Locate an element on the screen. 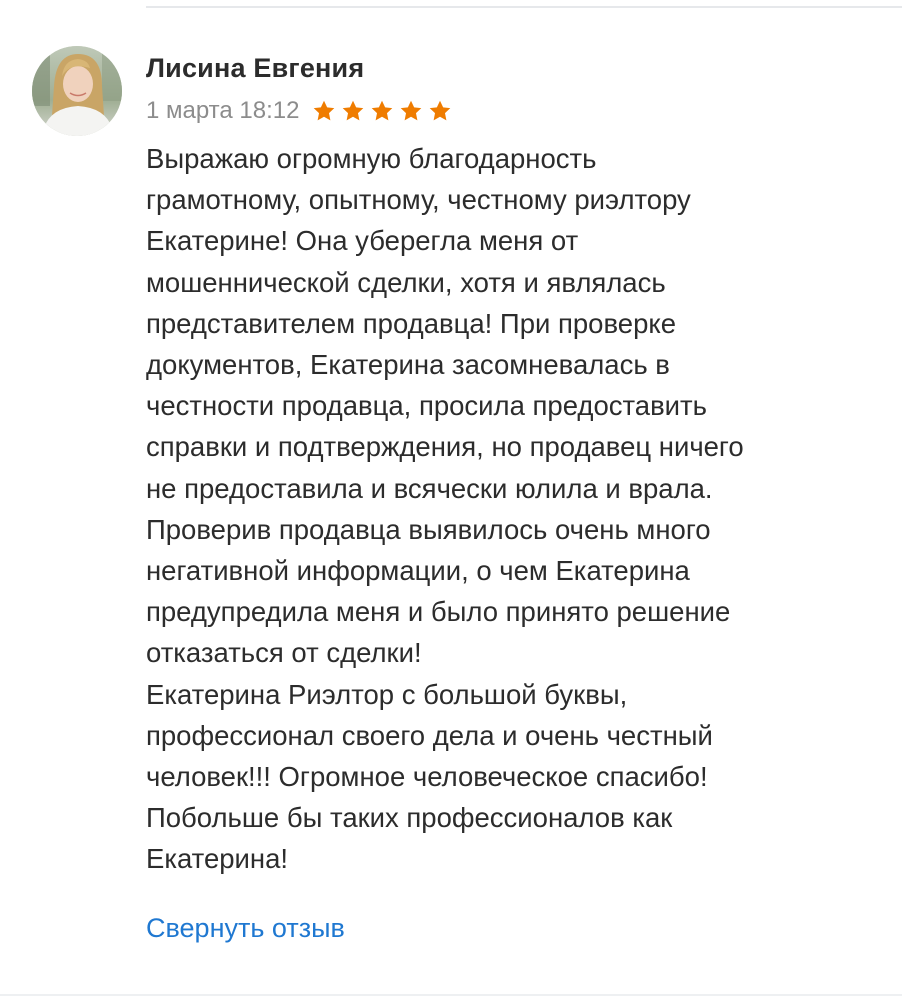 Image resolution: width=902 pixels, height=1000 pixels. review-date: 1 марта 18:12 is located at coordinates (223, 110).